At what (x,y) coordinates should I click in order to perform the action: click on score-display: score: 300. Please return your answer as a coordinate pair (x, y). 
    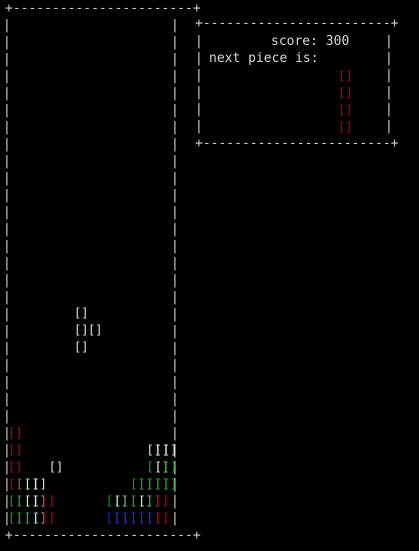
    Looking at the image, I should click on (310, 41).